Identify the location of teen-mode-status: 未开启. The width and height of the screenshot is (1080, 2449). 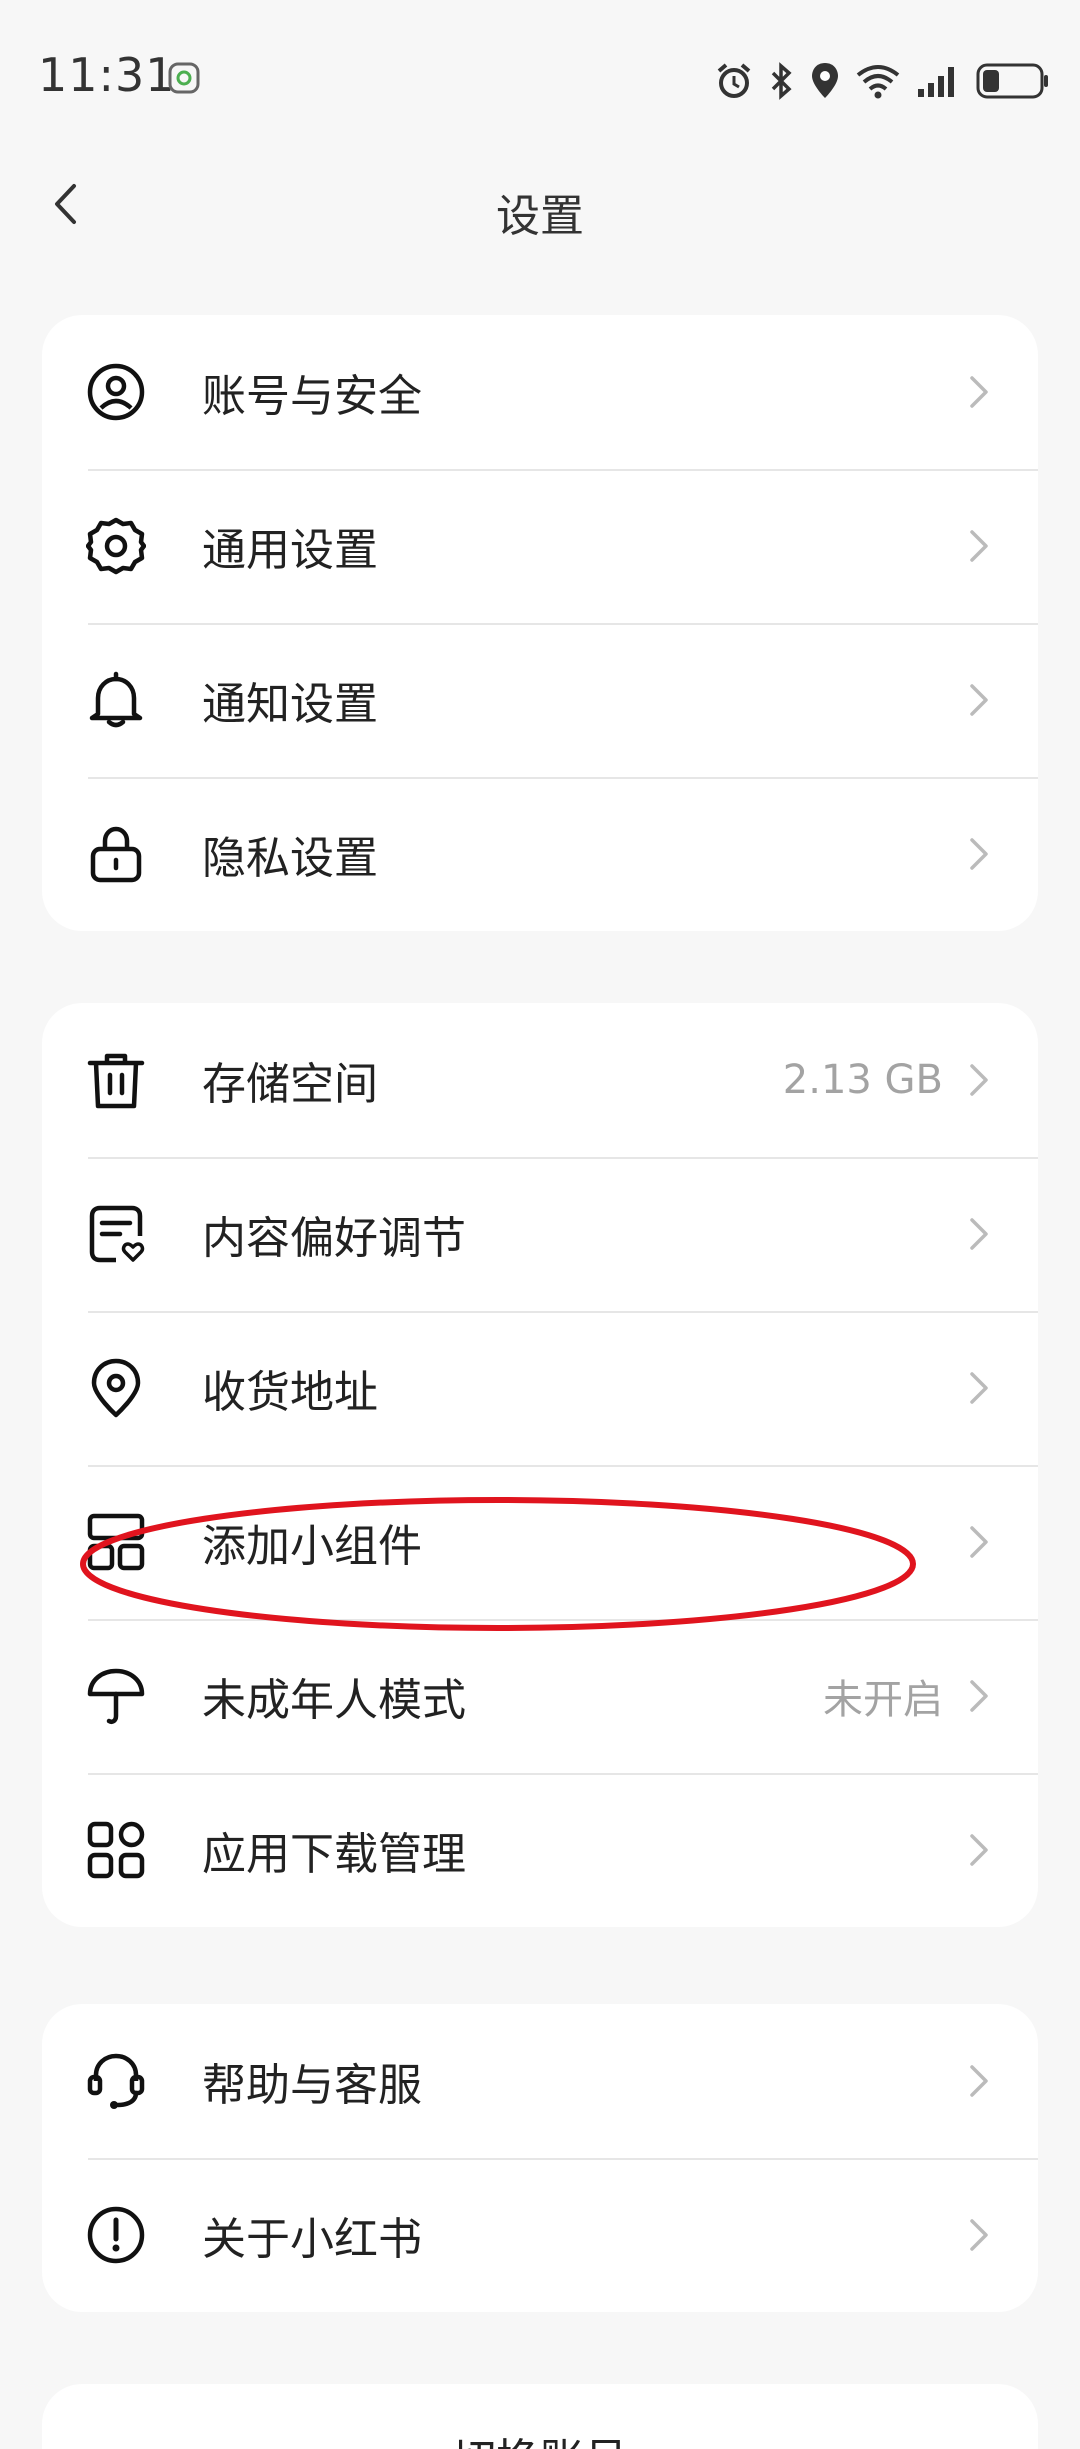
(883, 1700).